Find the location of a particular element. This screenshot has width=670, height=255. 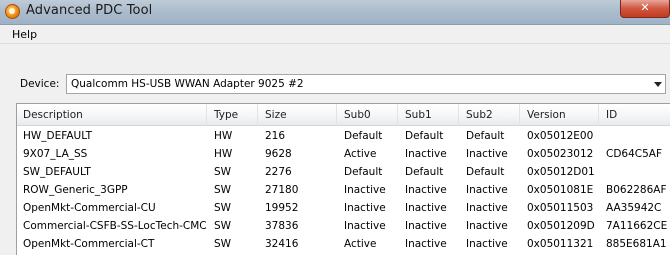

cell-size: 32416 is located at coordinates (282, 244).